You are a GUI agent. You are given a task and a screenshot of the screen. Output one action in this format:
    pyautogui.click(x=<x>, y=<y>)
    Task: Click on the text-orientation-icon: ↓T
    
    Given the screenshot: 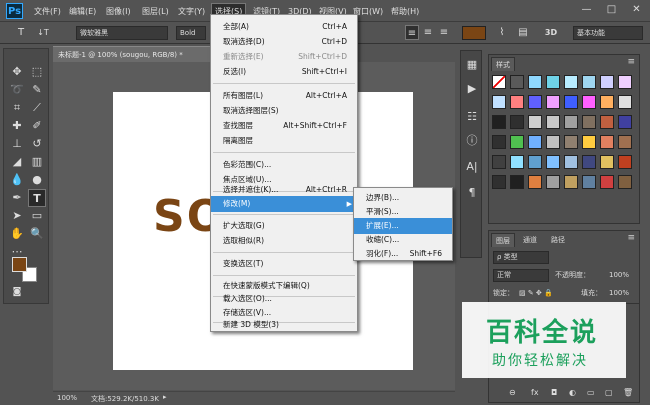 What is the action you would take?
    pyautogui.click(x=43, y=32)
    